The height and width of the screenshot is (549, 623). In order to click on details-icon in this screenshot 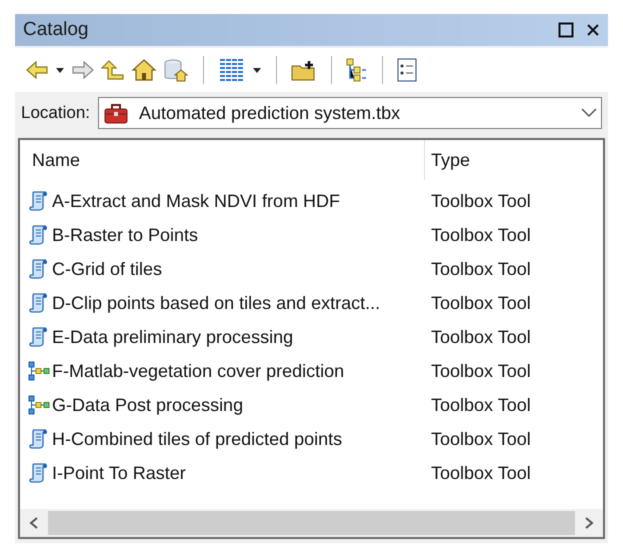, I will do `click(407, 70)`.